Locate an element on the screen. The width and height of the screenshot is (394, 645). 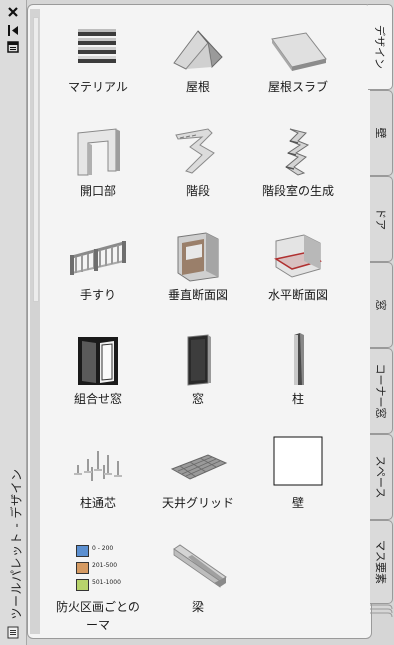
beam-icon is located at coordinates (200, 566).